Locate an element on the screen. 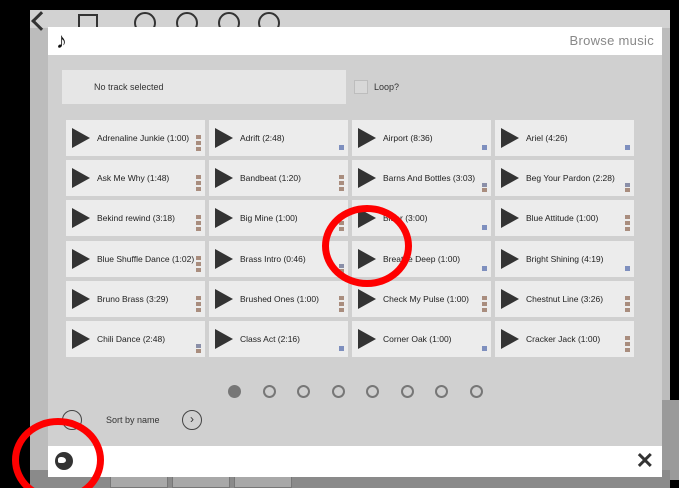 Image resolution: width=679 pixels, height=488 pixels. track-label: Cracker Jack (1:00) is located at coordinates (563, 339).